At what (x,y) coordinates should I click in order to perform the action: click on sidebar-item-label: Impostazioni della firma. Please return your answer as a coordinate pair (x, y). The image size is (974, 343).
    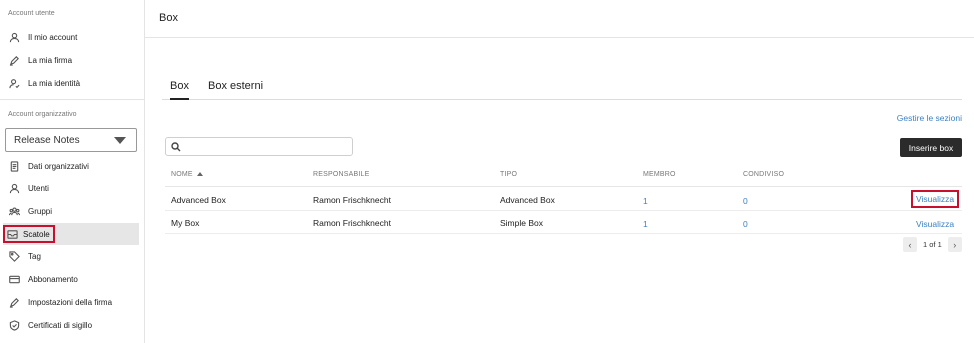
    Looking at the image, I should click on (70, 302).